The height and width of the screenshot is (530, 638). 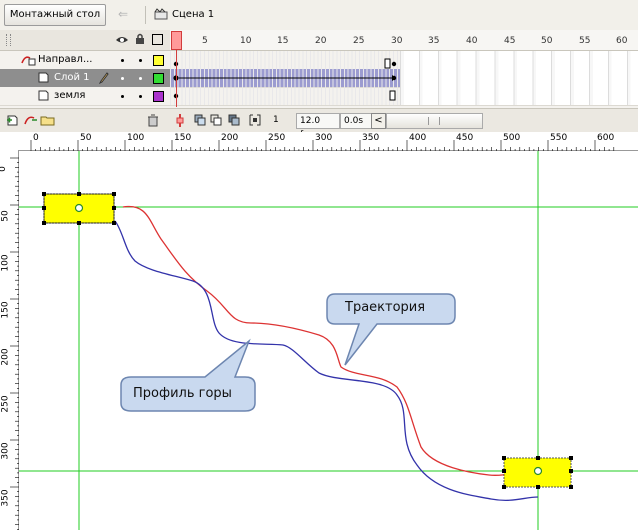 I want to click on scene-icon, so click(x=161, y=14).